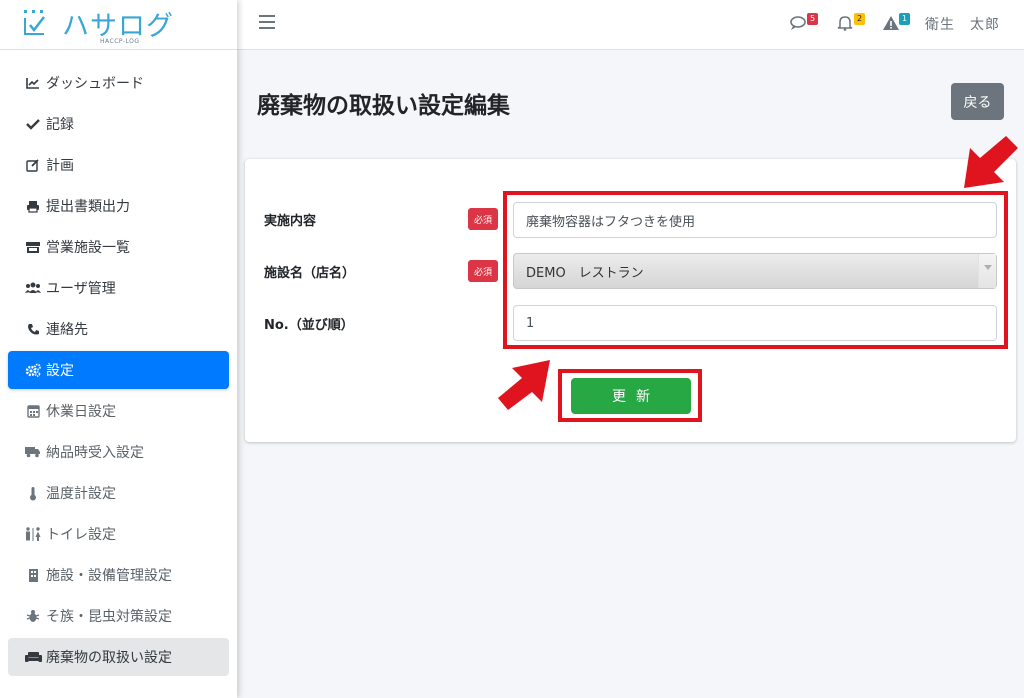  I want to click on sidebar-item-label: そ族・昆虫対策設定, so click(109, 617).